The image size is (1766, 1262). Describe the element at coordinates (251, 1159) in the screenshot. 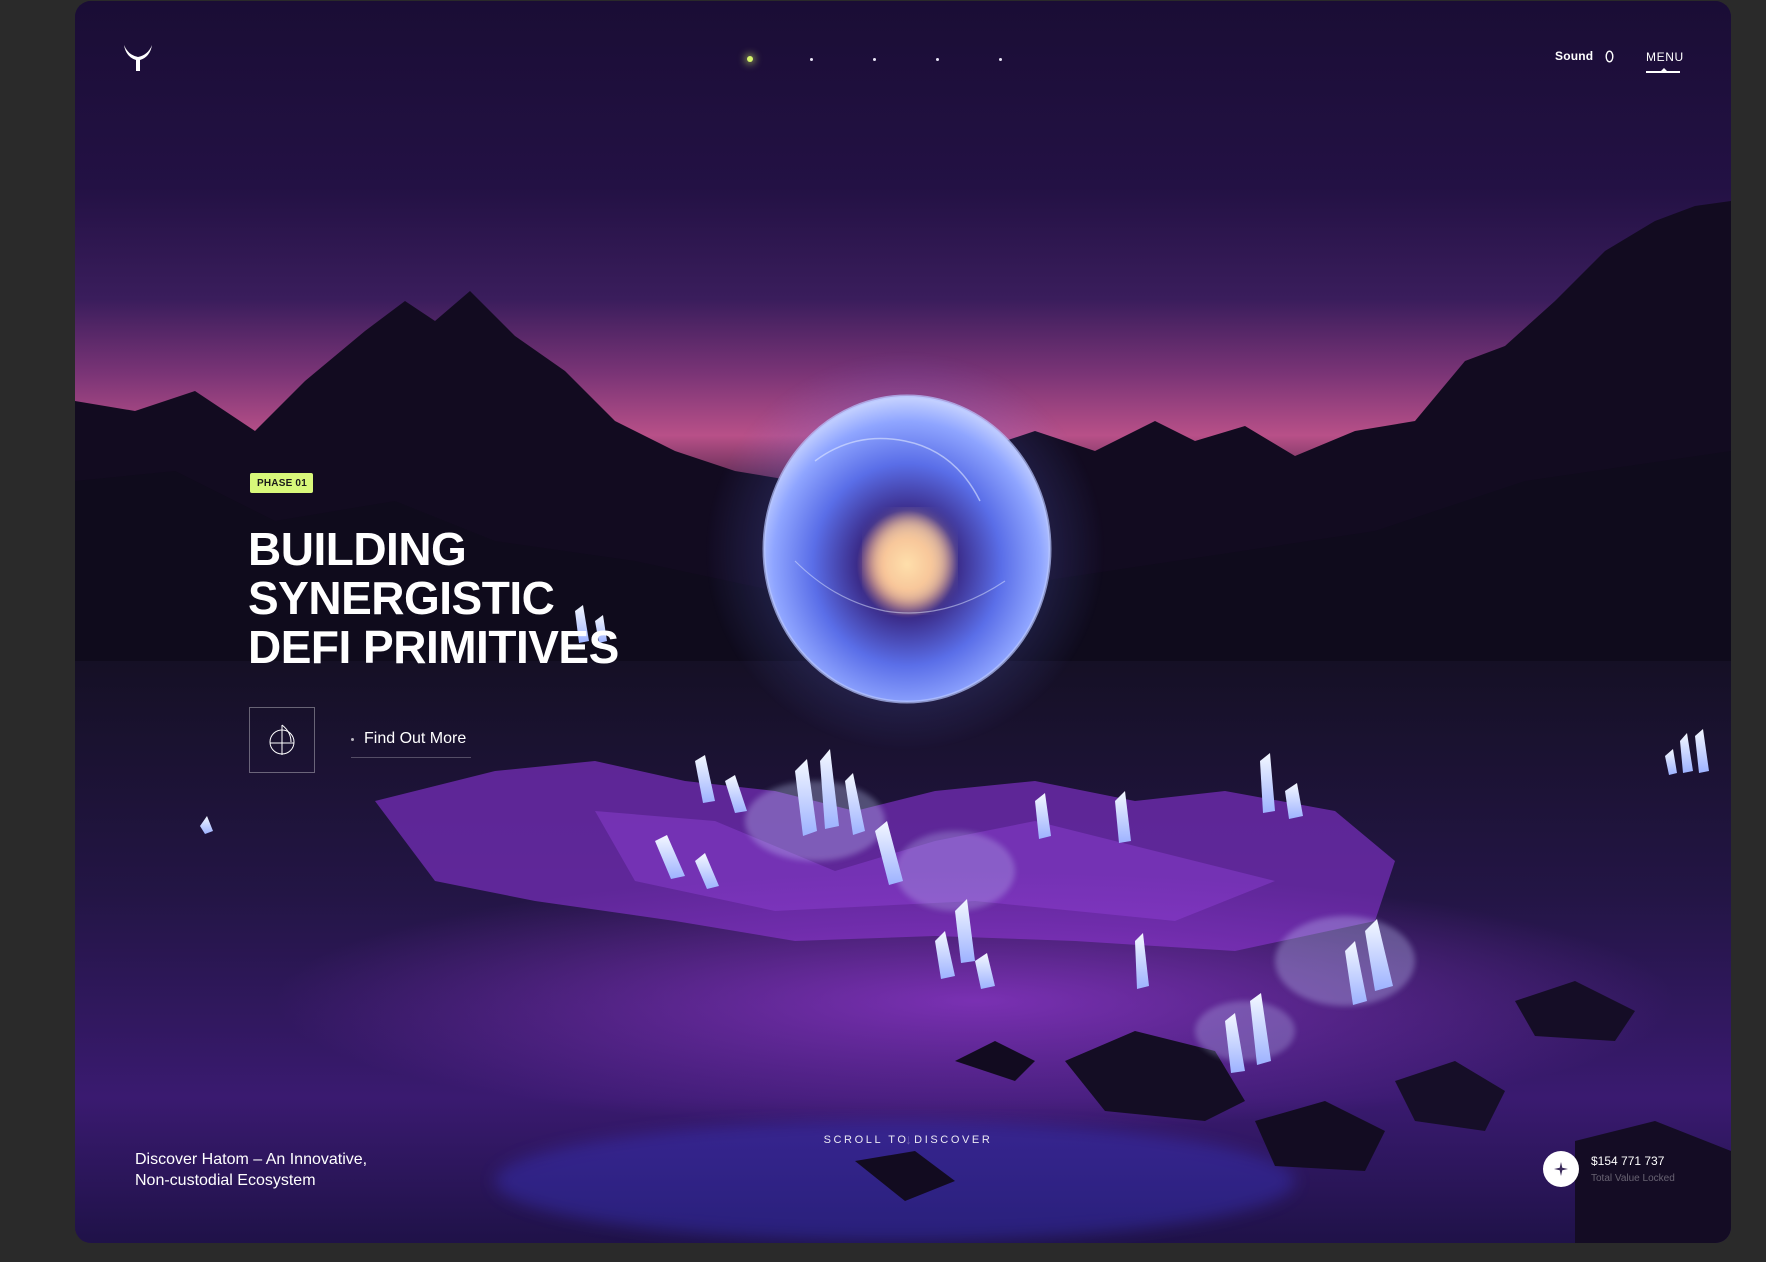

I see `tagline-line: Discover Hatom – An Innovative,` at that location.